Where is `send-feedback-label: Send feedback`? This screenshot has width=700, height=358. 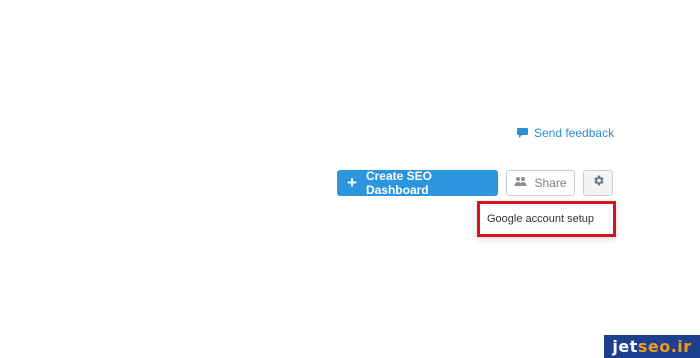
send-feedback-label: Send feedback is located at coordinates (574, 133).